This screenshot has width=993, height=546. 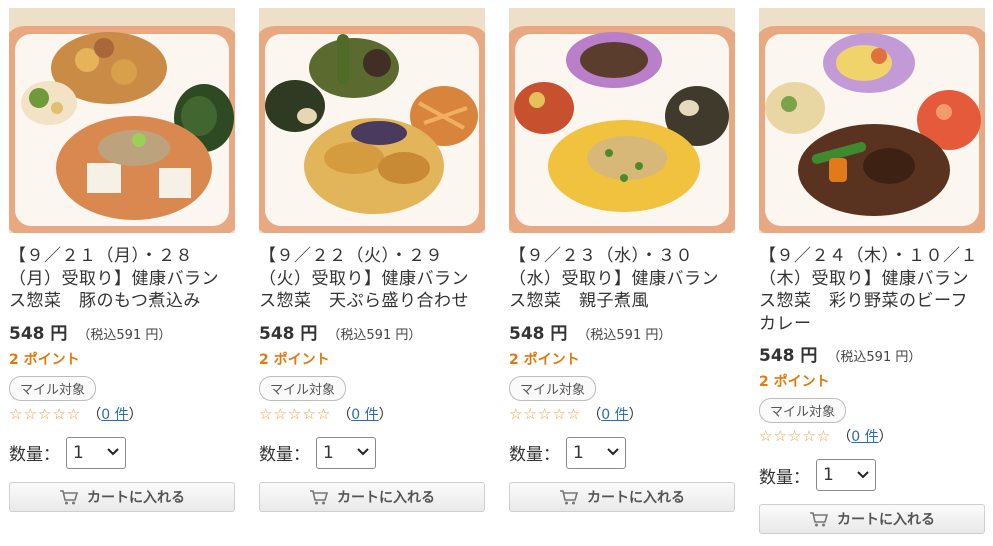 What do you see at coordinates (872, 290) in the screenshot?
I see `product-title: 【９／２４（木）・１０／１（木）受取り】健康バランス惣菜 彩り野菜のビーフカレー` at bounding box center [872, 290].